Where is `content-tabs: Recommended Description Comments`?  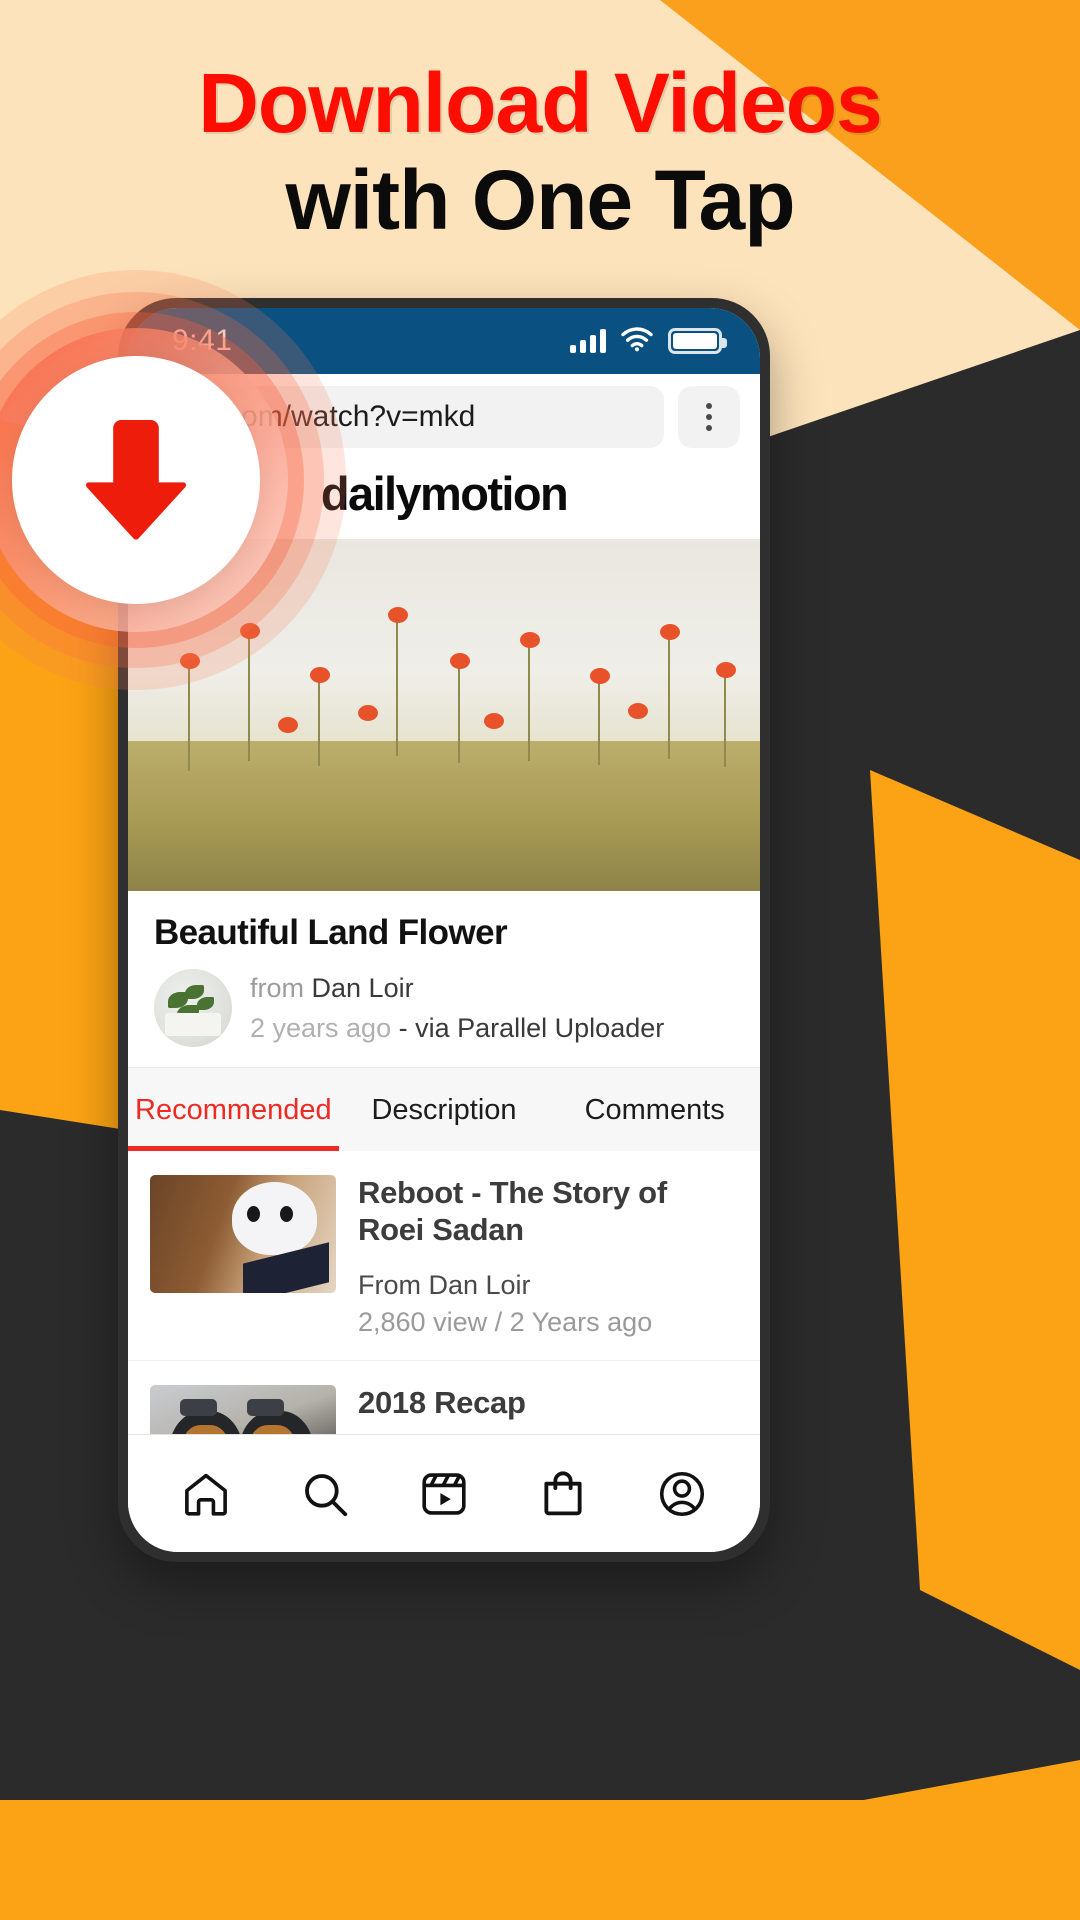
content-tabs: Recommended Description Comments is located at coordinates (444, 1109).